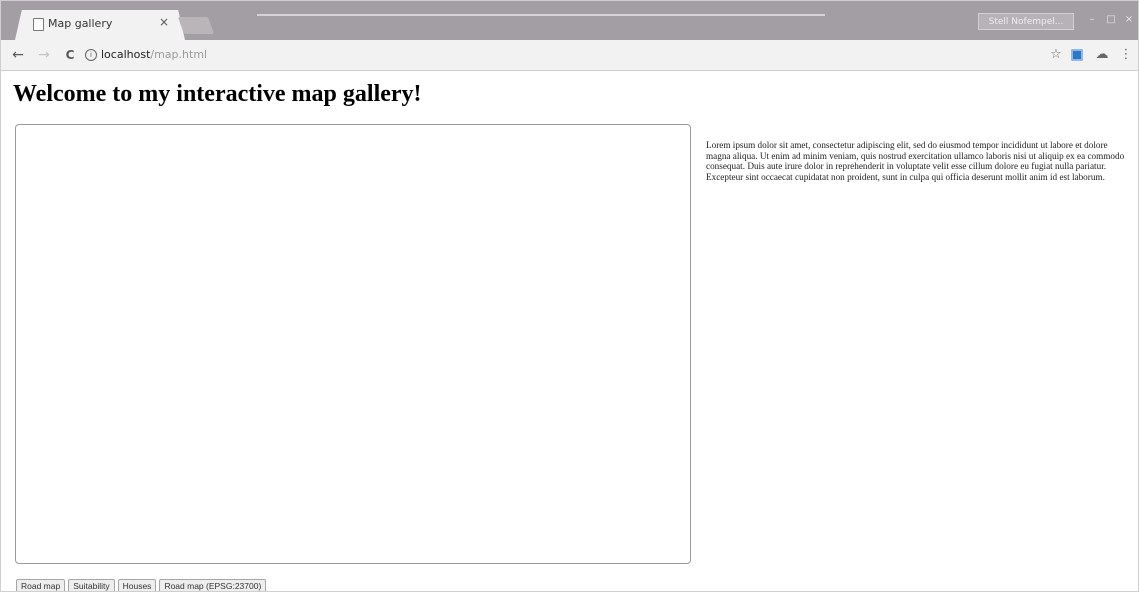 The image size is (1139, 592). What do you see at coordinates (1077, 55) in the screenshot?
I see `extension-icon` at bounding box center [1077, 55].